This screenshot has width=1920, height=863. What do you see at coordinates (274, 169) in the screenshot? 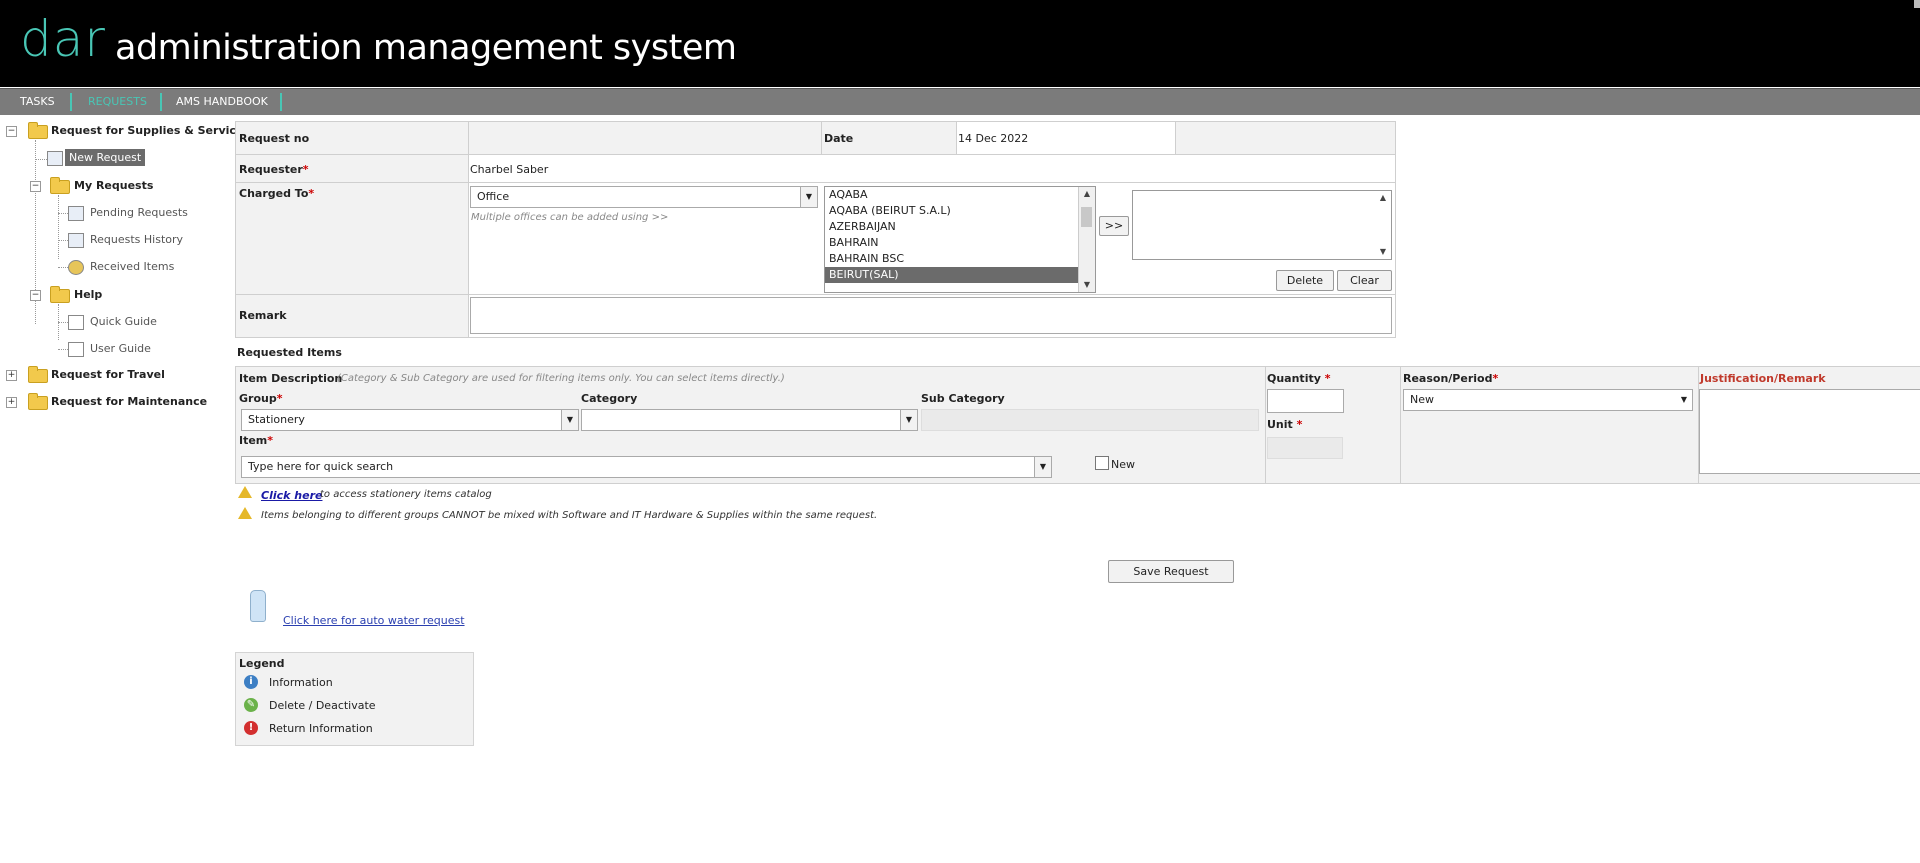
I see `requester-label: Requester*` at bounding box center [274, 169].